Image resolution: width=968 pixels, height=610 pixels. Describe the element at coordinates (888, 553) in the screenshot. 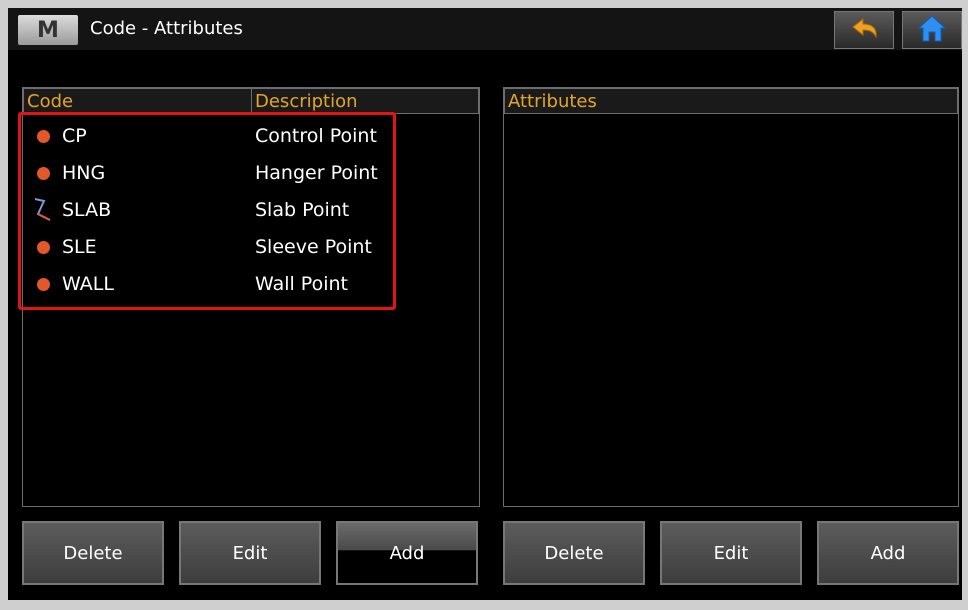

I see `add-attribute-button: Add` at that location.